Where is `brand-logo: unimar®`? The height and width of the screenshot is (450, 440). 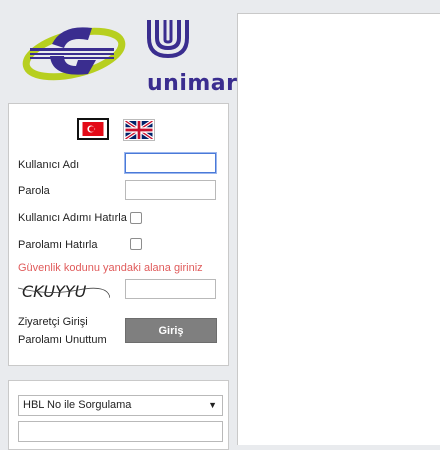 brand-logo: unimar® is located at coordinates (133, 56).